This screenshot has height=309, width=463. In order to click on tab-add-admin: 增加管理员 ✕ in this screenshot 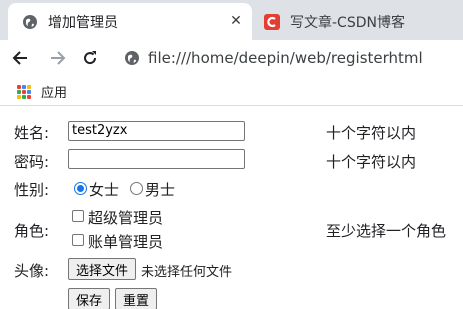, I will do `click(130, 21)`.